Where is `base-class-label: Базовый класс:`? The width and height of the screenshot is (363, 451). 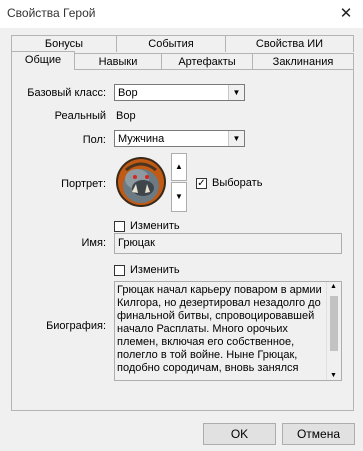
base-class-label: Базовый класс: is located at coordinates (66, 93).